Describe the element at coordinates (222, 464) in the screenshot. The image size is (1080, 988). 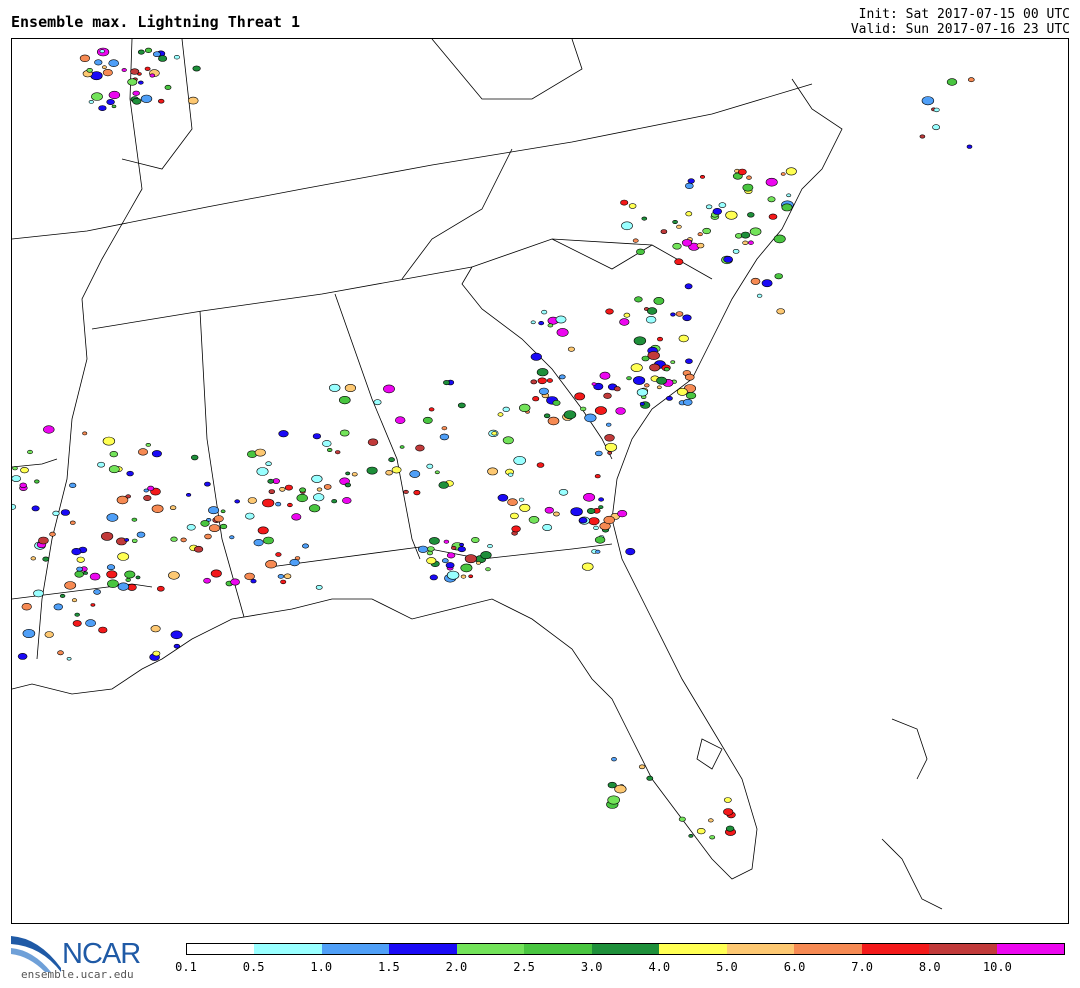
I see `state-line-ms-al` at that location.